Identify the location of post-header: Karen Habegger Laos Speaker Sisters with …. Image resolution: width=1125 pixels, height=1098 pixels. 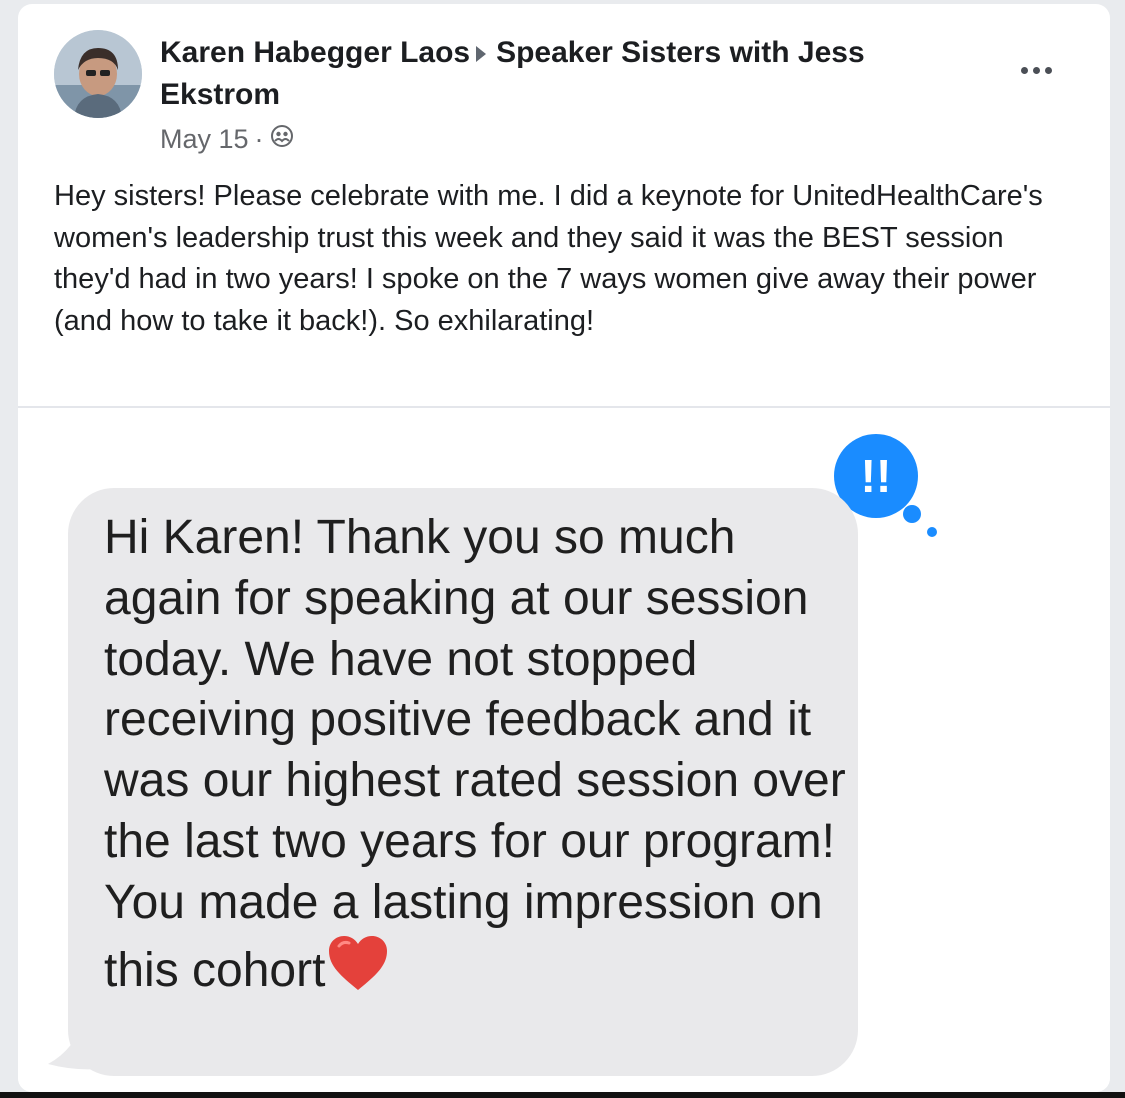
(560, 74).